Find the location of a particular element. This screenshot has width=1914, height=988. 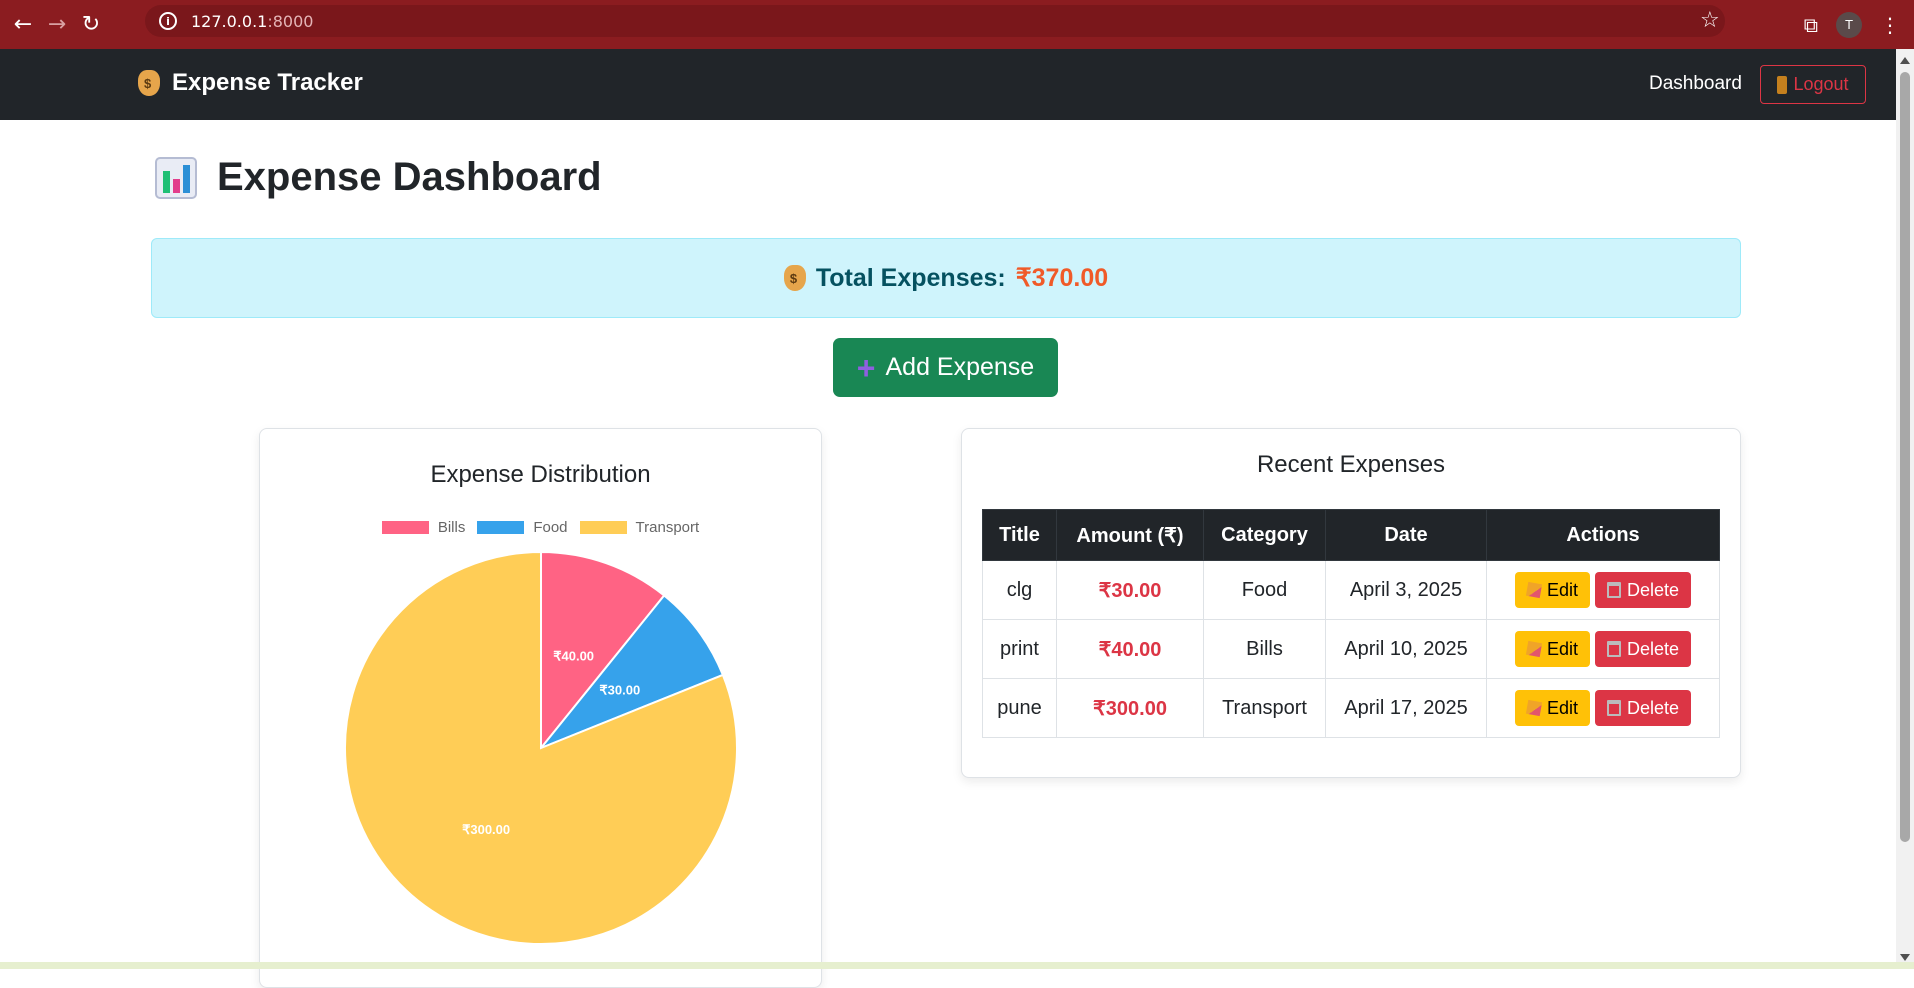

bookmark-star-icon: ☆ is located at coordinates (1710, 20).